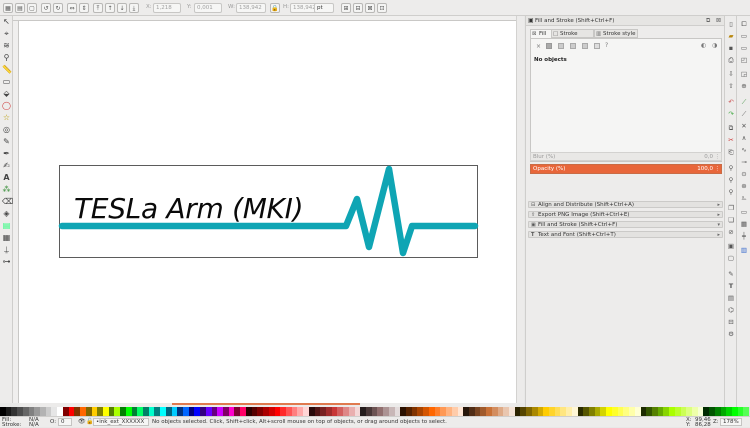  I want to click on measure-icon: 📏, so click(7, 69).